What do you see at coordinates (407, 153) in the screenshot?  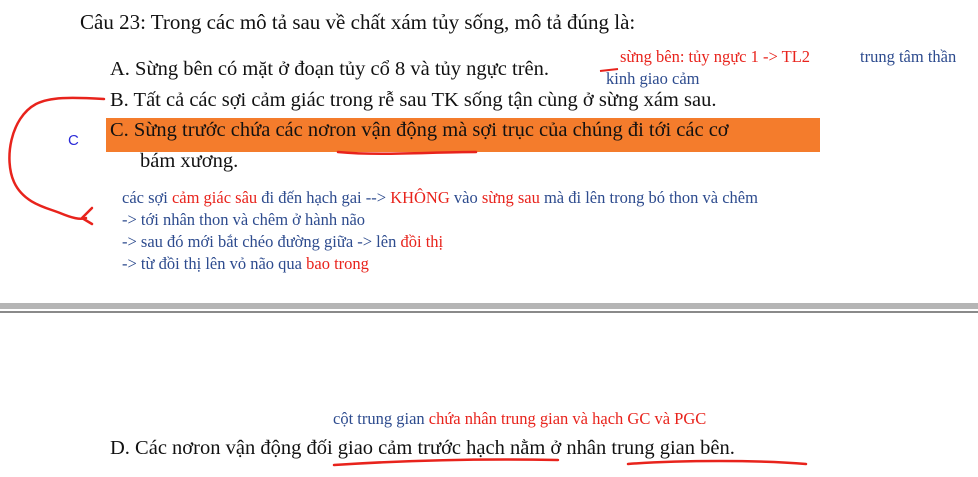 I see `pen-underline-c` at bounding box center [407, 153].